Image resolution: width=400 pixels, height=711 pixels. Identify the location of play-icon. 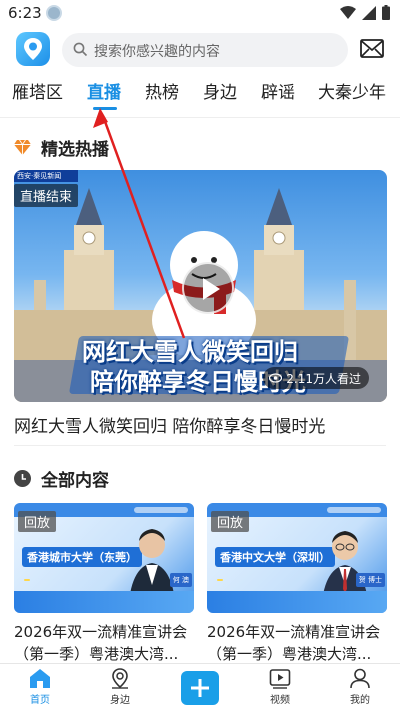
(211, 289).